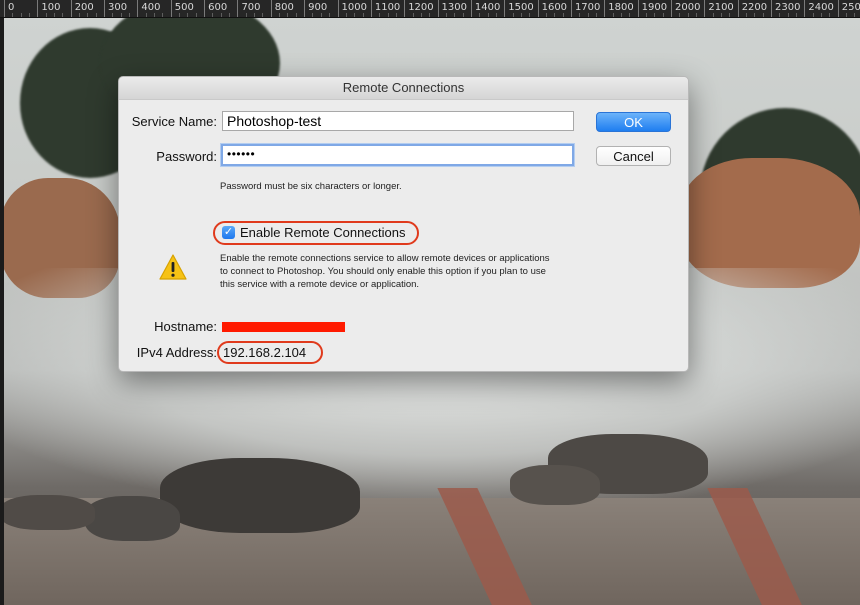 The image size is (860, 605). What do you see at coordinates (487, 7) in the screenshot?
I see `ruler-tick-label: 1400` at bounding box center [487, 7].